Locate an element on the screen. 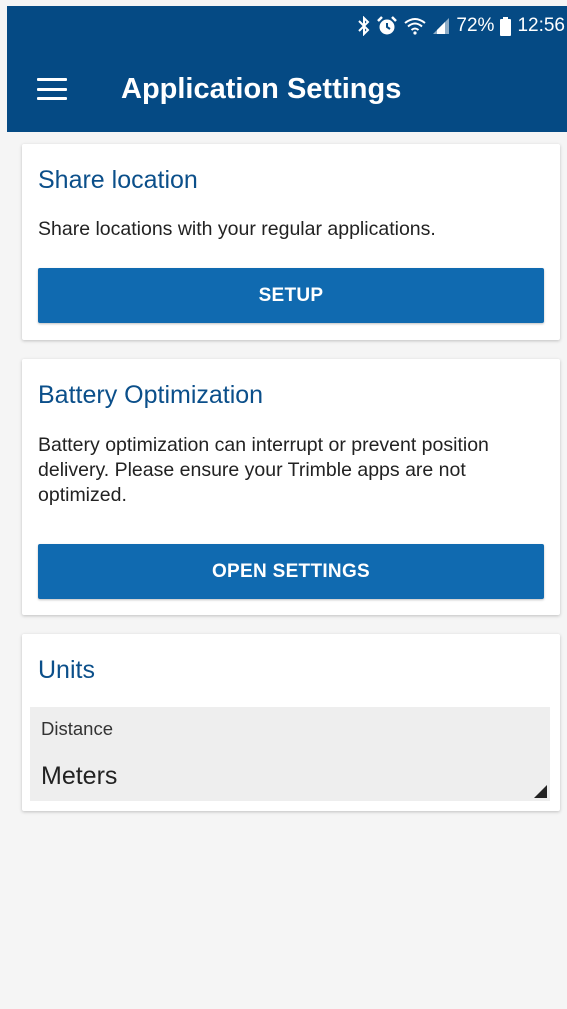 This screenshot has height=1009, width=567. distance-label: Distance is located at coordinates (77, 728).